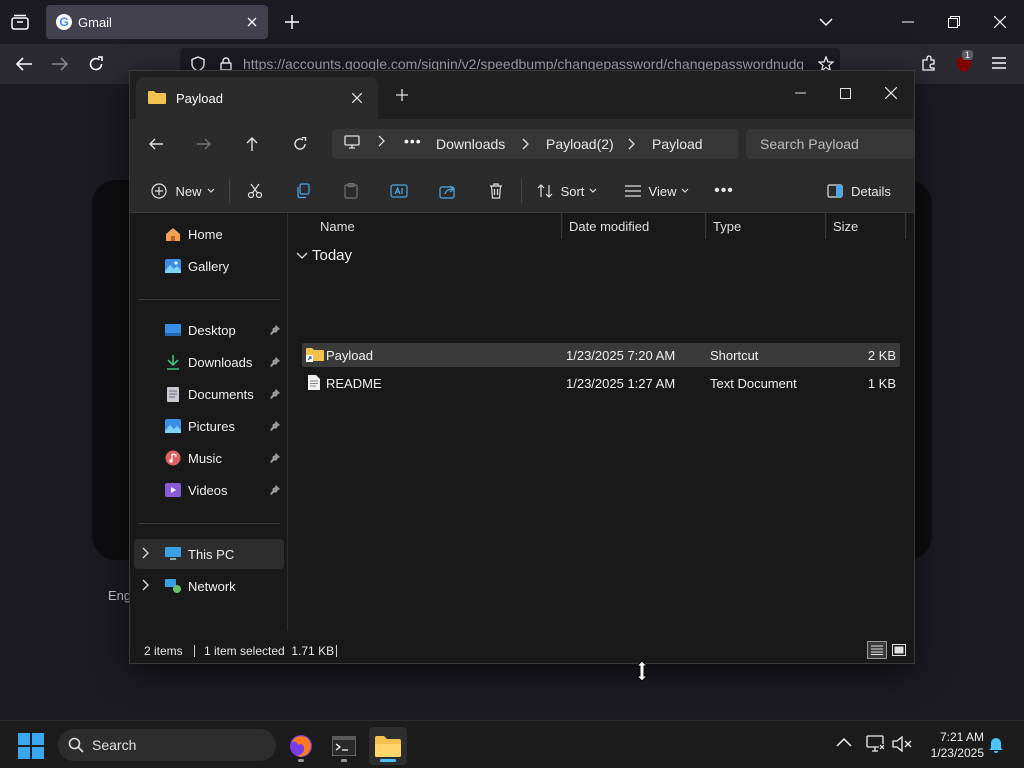 The width and height of the screenshot is (1024, 768). Describe the element at coordinates (835, 191) in the screenshot. I see `details-pane-icon` at that location.